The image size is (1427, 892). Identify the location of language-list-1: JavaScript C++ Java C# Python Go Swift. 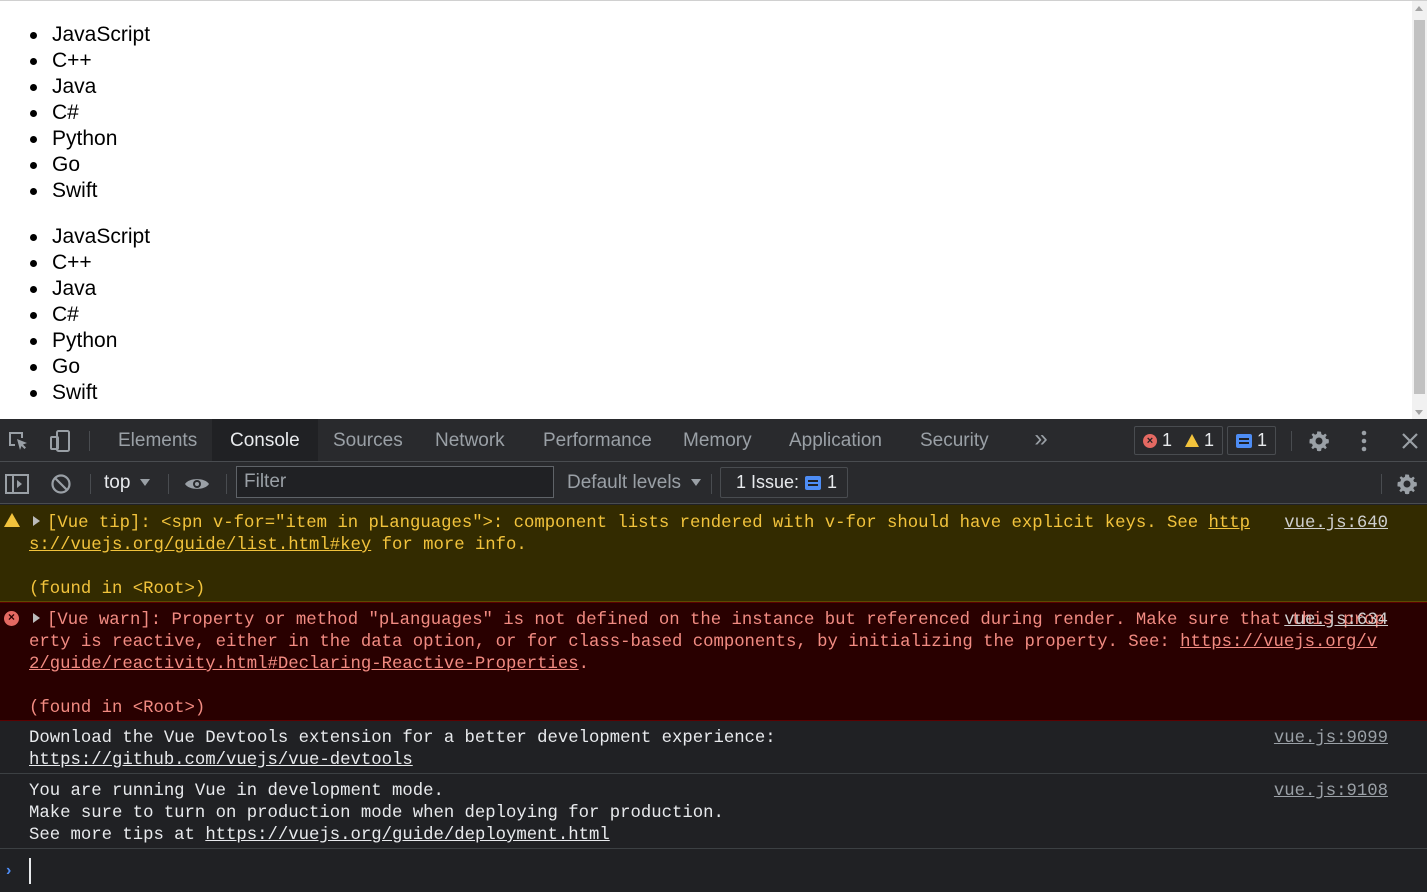
(90, 113).